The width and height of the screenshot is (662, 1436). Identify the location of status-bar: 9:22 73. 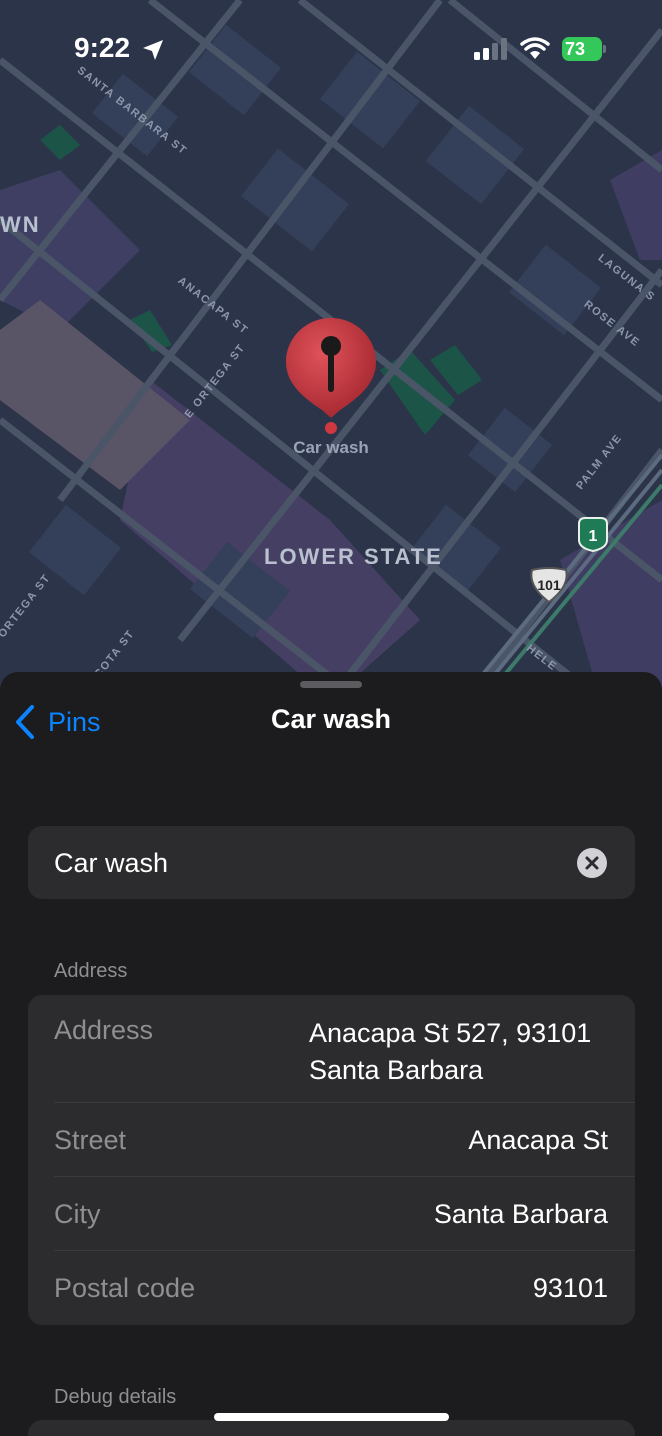
(331, 50).